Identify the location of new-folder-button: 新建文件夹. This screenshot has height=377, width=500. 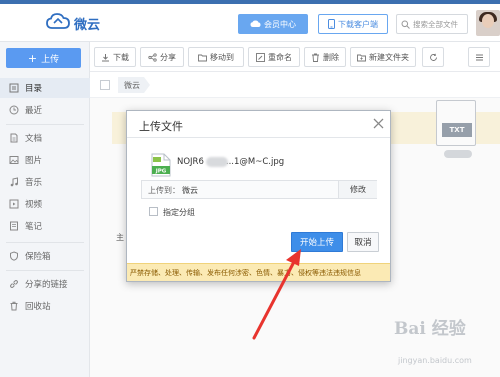
(383, 57).